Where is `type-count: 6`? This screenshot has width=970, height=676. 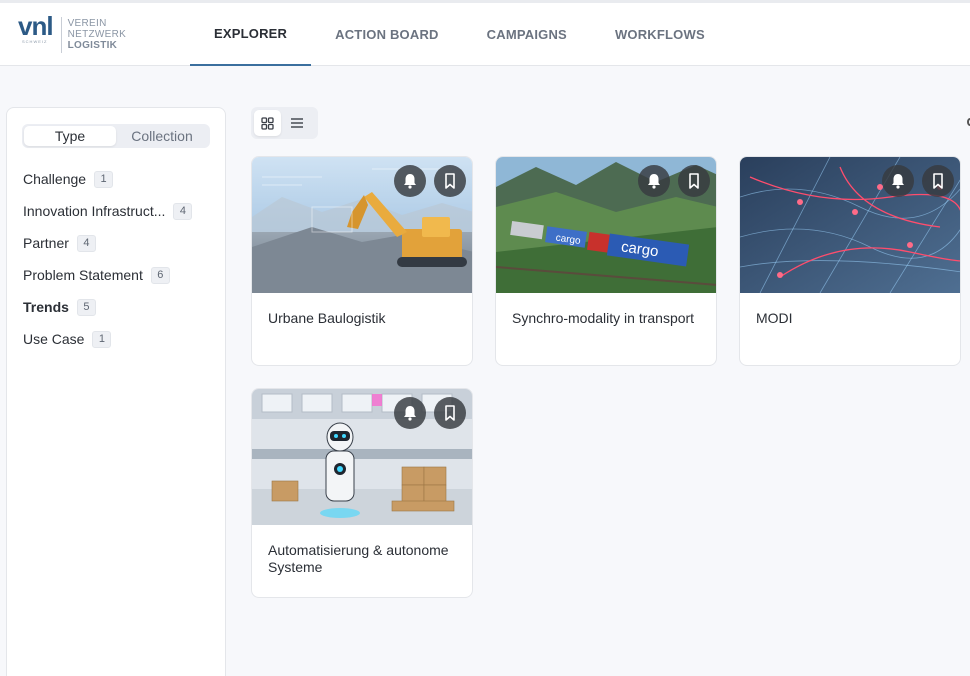
type-count: 6 is located at coordinates (160, 275).